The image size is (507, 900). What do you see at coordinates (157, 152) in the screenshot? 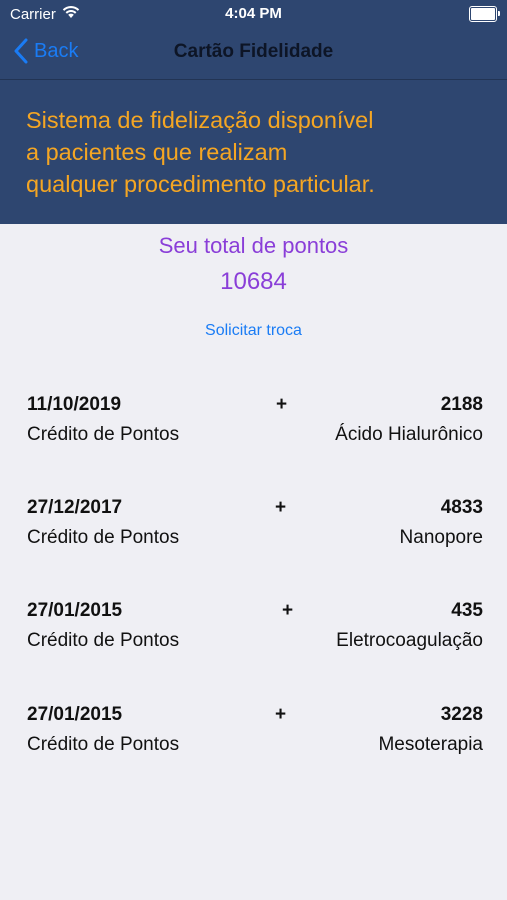
I see `loyalty-description-line: a pacientes que realizam` at bounding box center [157, 152].